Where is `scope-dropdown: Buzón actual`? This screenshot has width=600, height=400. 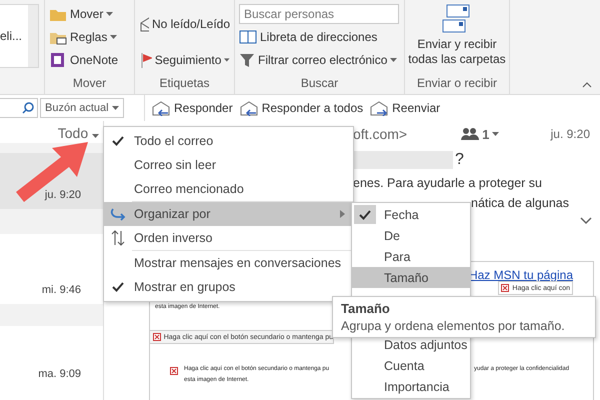 scope-dropdown: Buzón actual is located at coordinates (82, 108).